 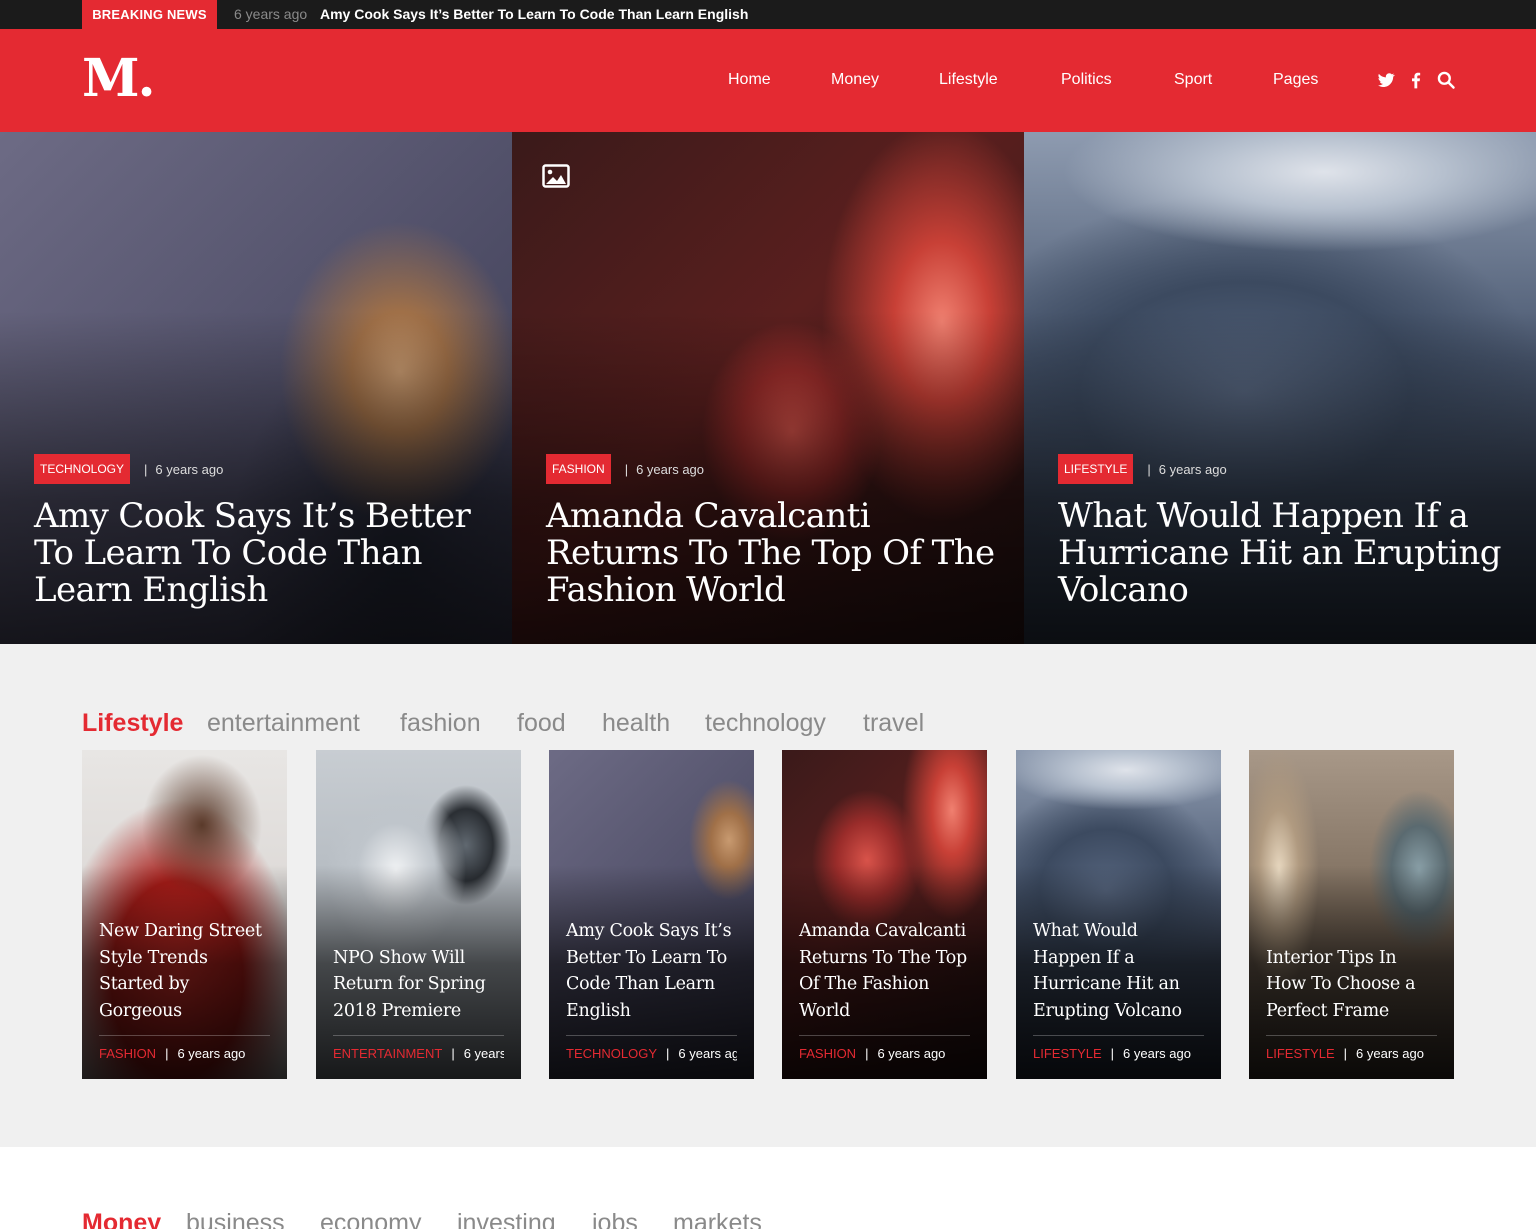 What do you see at coordinates (1295, 80) in the screenshot?
I see `nav-pages: Pages` at bounding box center [1295, 80].